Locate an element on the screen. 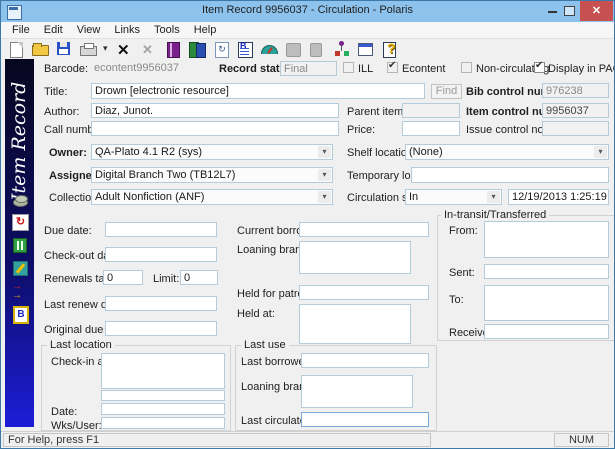 The height and width of the screenshot is (449, 615). display-in-pac-checkbox is located at coordinates (539, 66).